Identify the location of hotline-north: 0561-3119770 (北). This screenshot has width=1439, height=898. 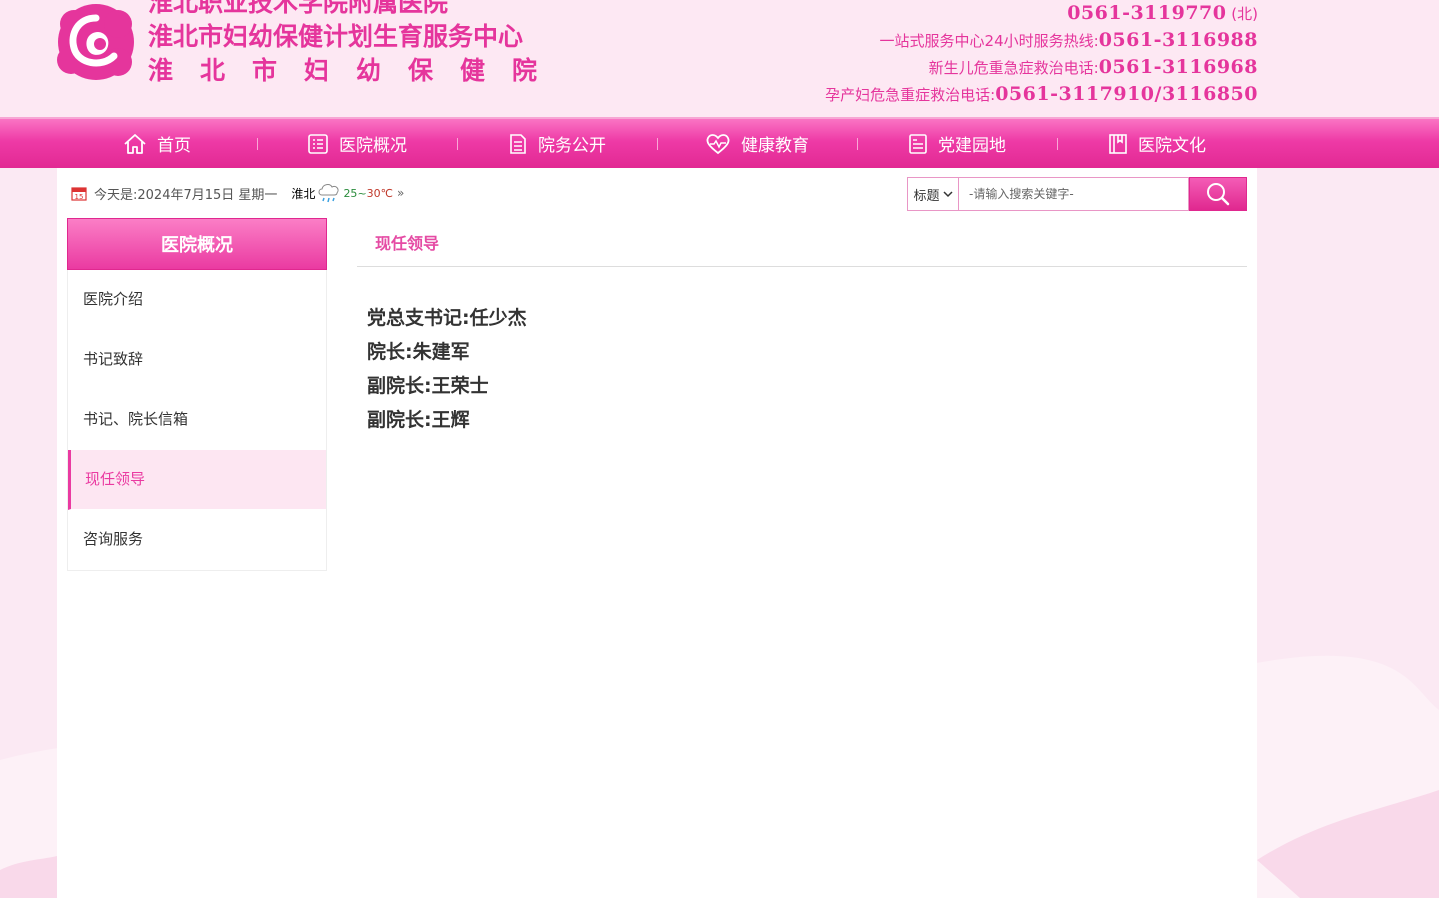
(1162, 13).